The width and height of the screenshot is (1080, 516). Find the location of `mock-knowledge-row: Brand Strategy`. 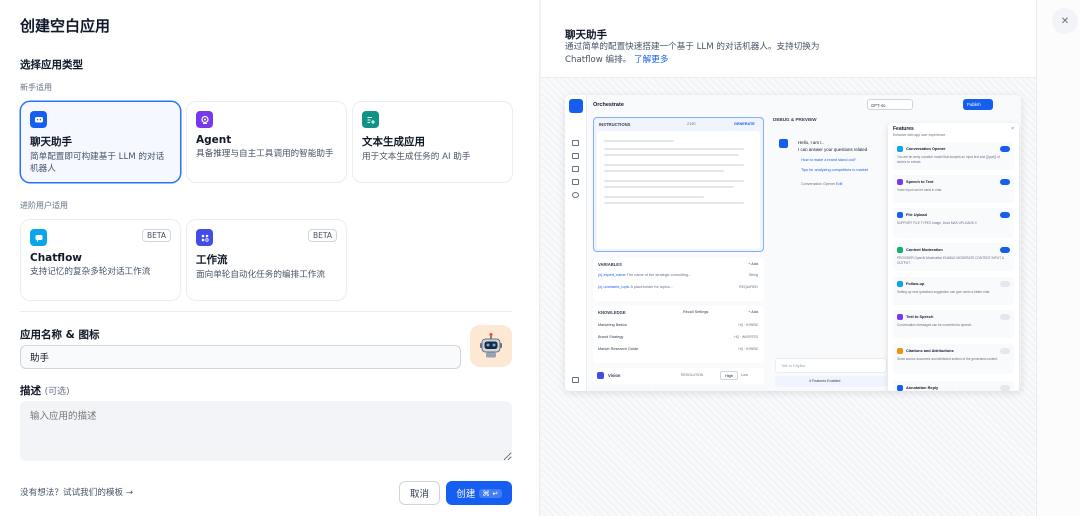

mock-knowledge-row: Brand Strategy is located at coordinates (611, 337).